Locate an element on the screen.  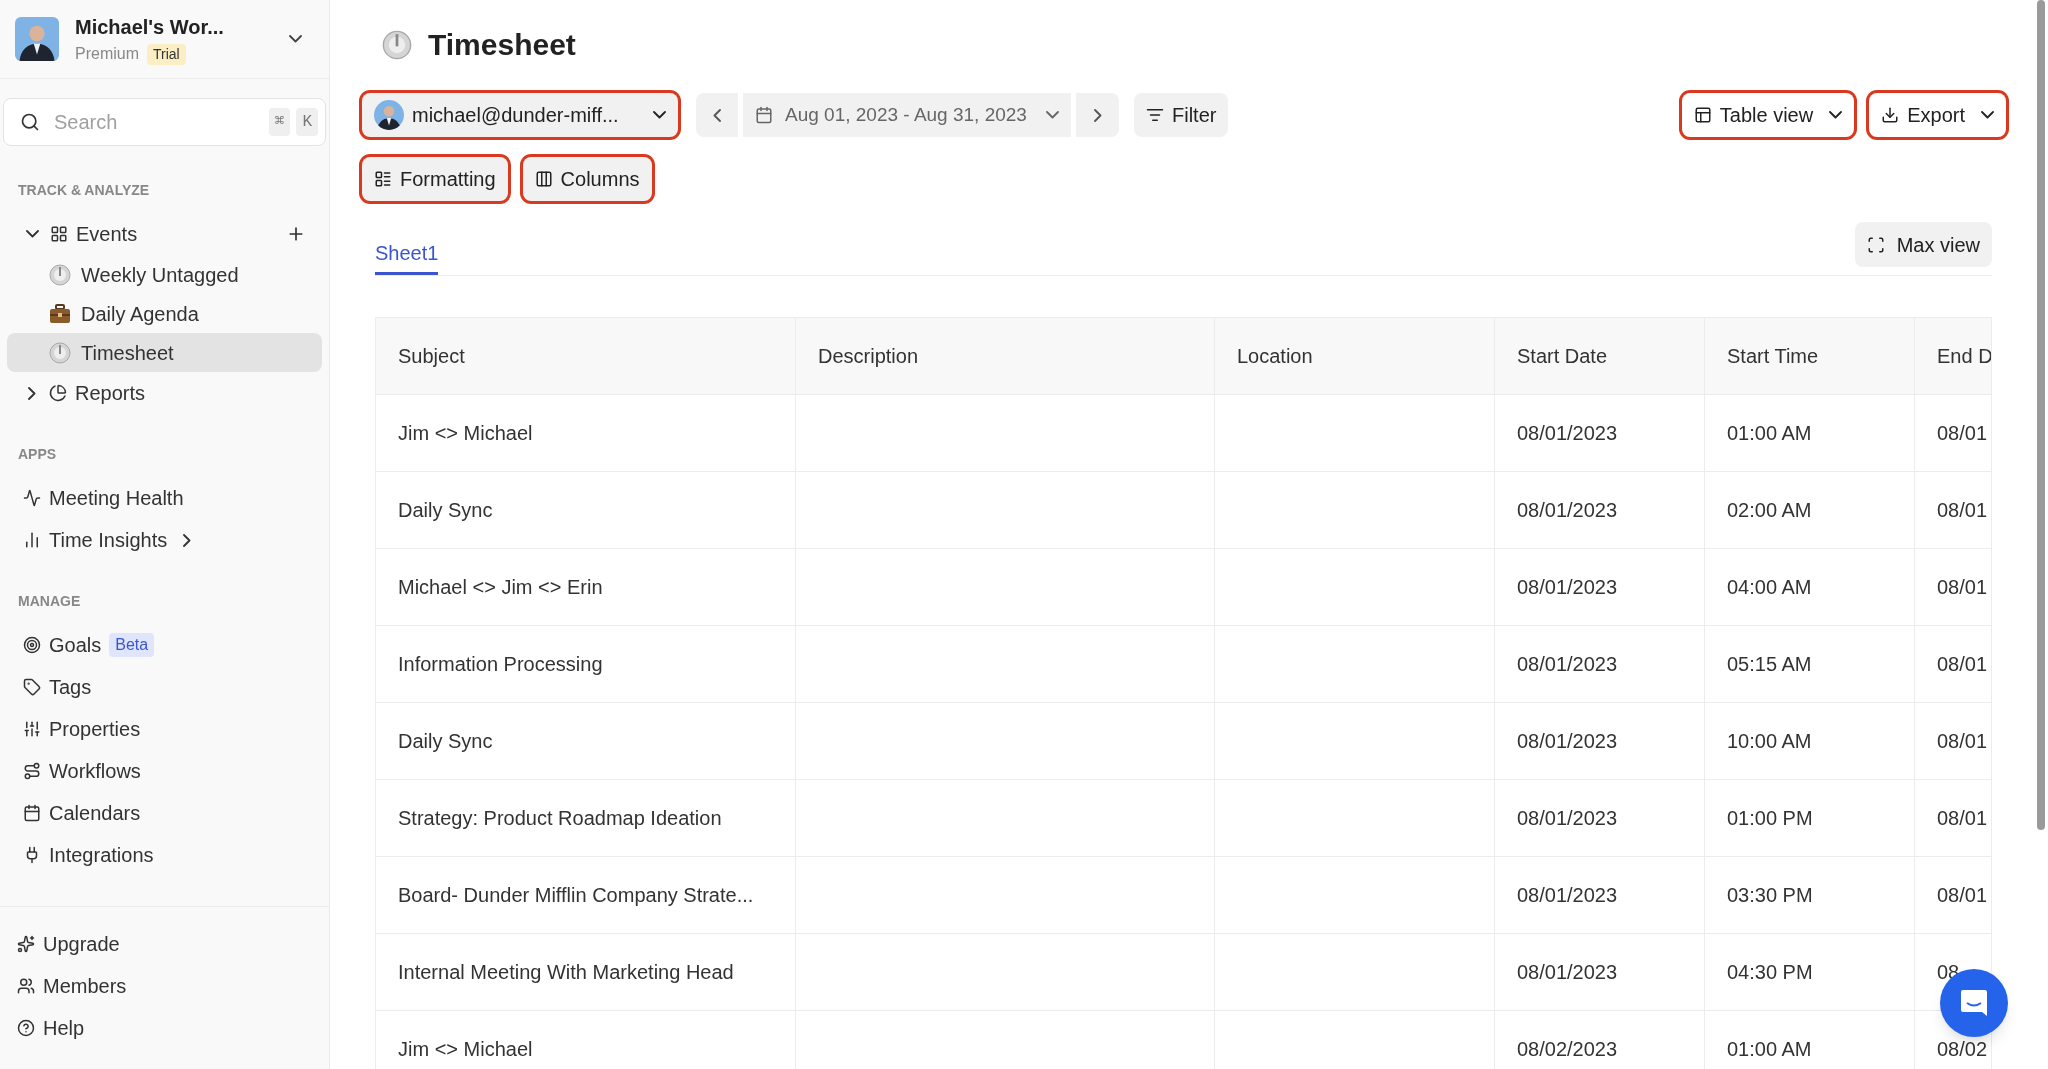
date-range-picker: Aug 01, 2023 - Aug 31, 2023 is located at coordinates (907, 115).